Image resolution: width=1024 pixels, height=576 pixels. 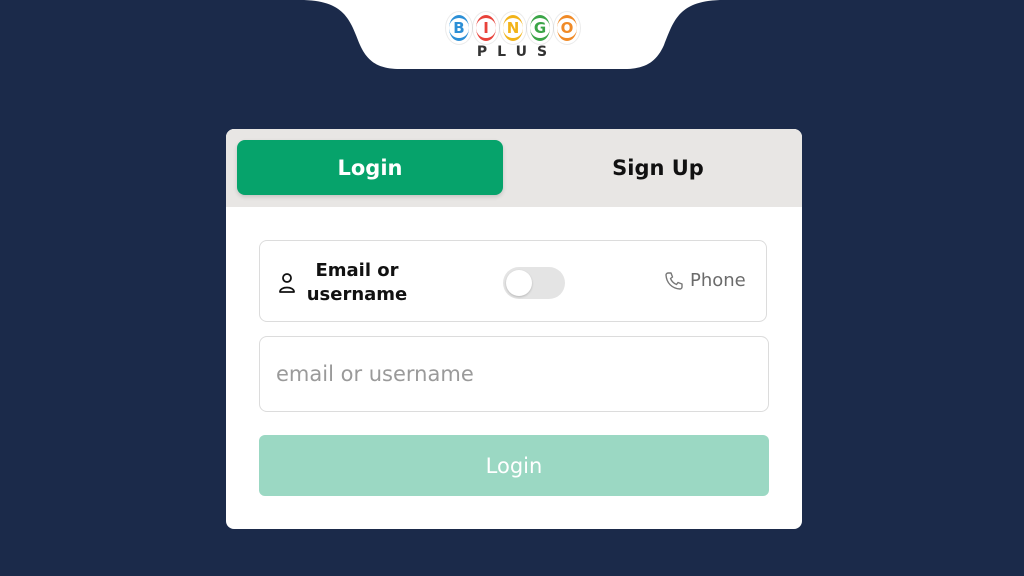 I want to click on auth-tabs: Login Sign Up, so click(x=514, y=168).